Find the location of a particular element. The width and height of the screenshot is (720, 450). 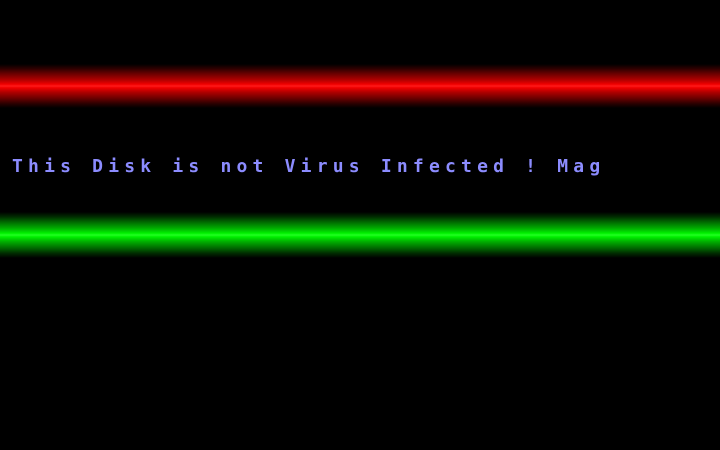

scroll-text: This Disk is not Virus Infected ! Mag is located at coordinates (309, 166).